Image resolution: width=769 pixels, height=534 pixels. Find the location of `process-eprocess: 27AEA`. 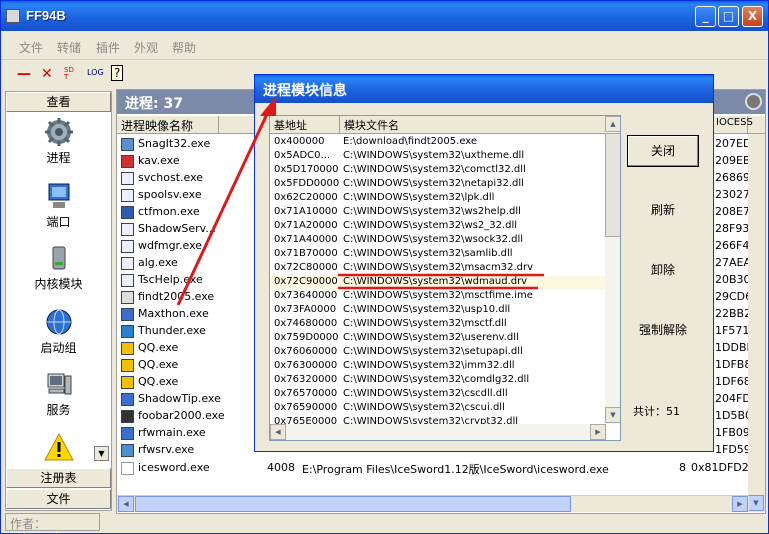

process-eprocess: 27AEA is located at coordinates (733, 262).